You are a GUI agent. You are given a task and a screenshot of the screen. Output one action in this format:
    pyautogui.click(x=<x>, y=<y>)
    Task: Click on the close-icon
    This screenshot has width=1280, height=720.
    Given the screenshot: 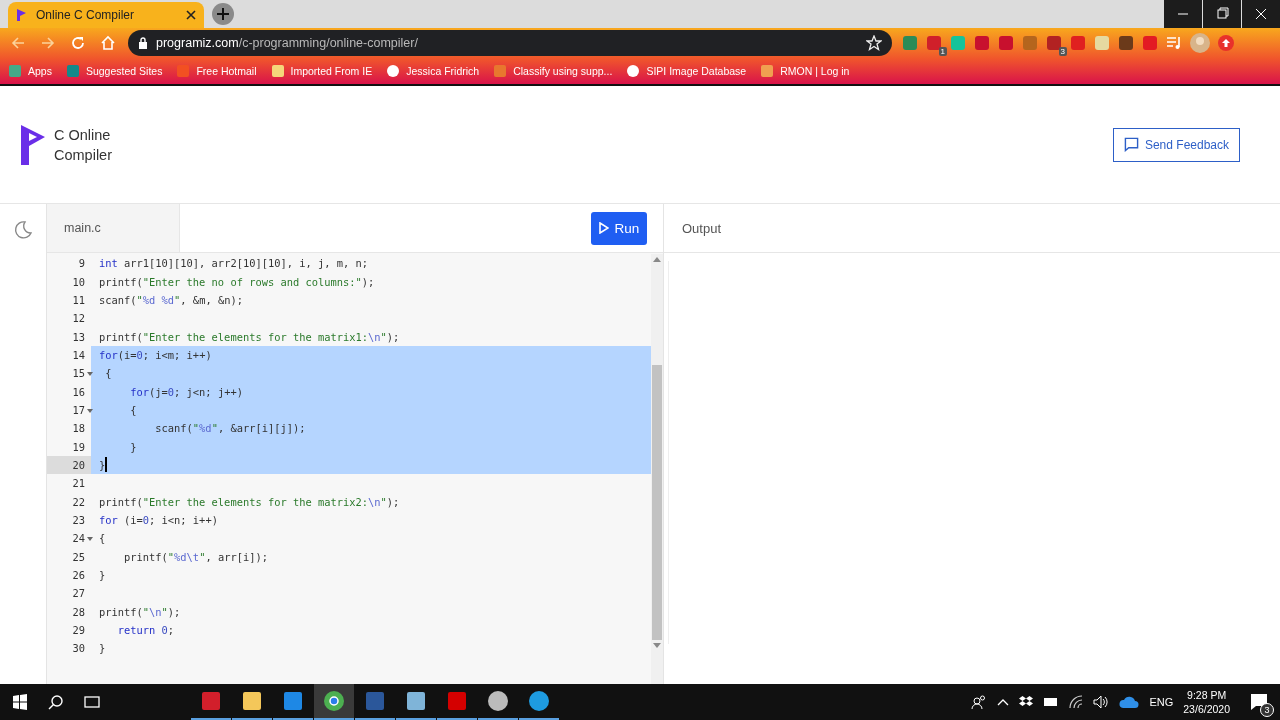 What is the action you would take?
    pyautogui.click(x=191, y=15)
    